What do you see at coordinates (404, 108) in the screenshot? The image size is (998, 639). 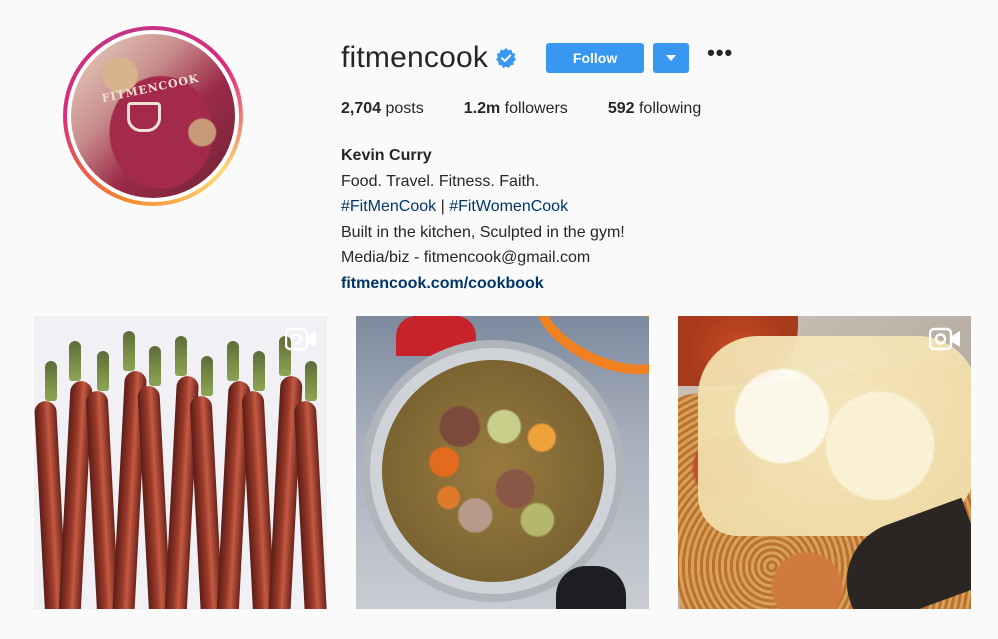 I see `posts-label: posts` at bounding box center [404, 108].